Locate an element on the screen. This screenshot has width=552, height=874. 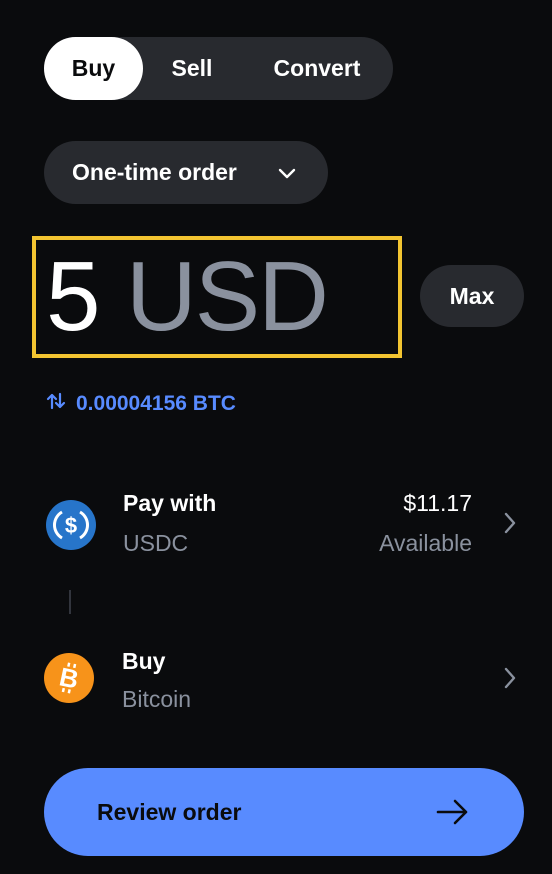
tab-buy: Buy is located at coordinates (93, 68).